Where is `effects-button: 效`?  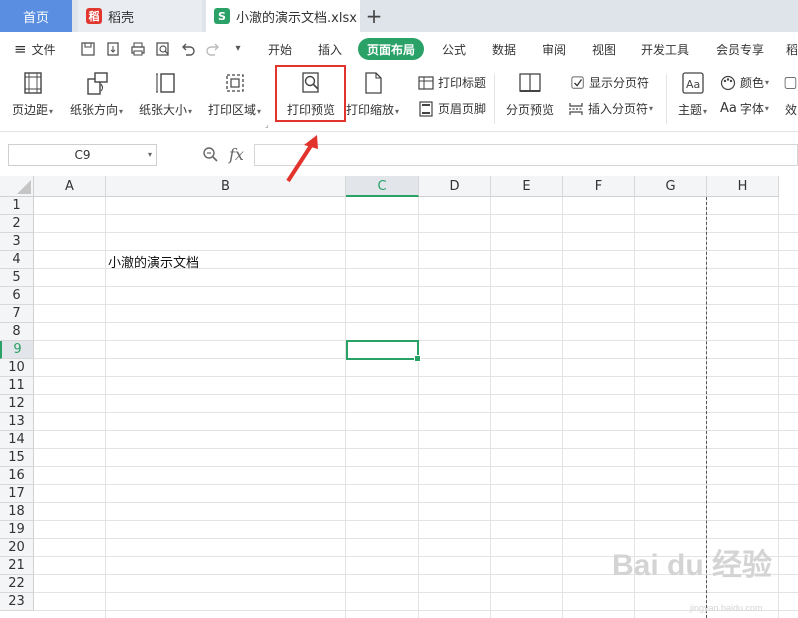 effects-button: 效 is located at coordinates (791, 94).